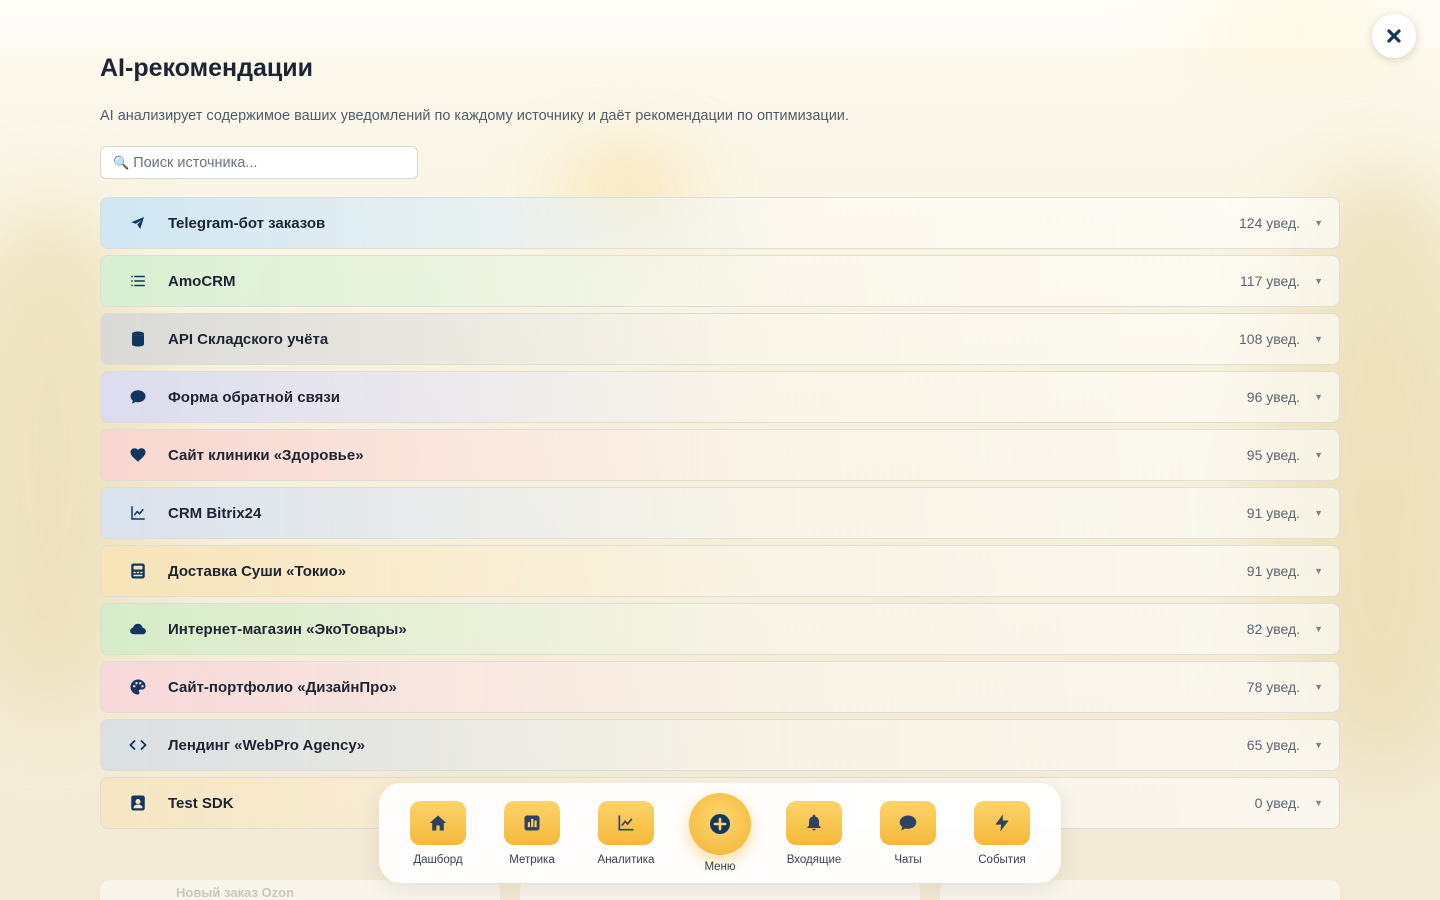  What do you see at coordinates (720, 745) in the screenshot?
I see `source-row: Лендинг «WebPro Agency» 65 увед. ▼` at bounding box center [720, 745].